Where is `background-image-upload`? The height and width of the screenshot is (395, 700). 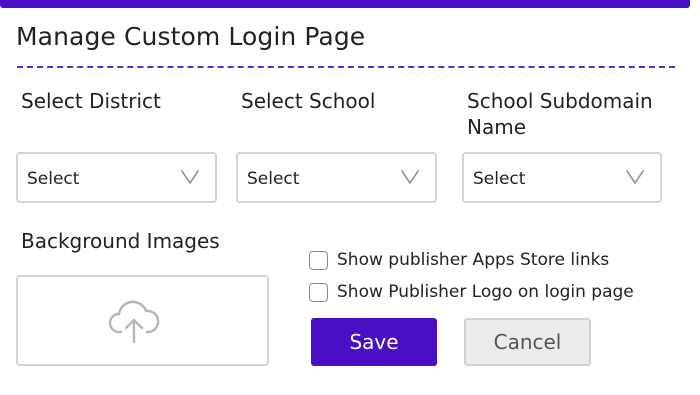 background-image-upload is located at coordinates (142, 320).